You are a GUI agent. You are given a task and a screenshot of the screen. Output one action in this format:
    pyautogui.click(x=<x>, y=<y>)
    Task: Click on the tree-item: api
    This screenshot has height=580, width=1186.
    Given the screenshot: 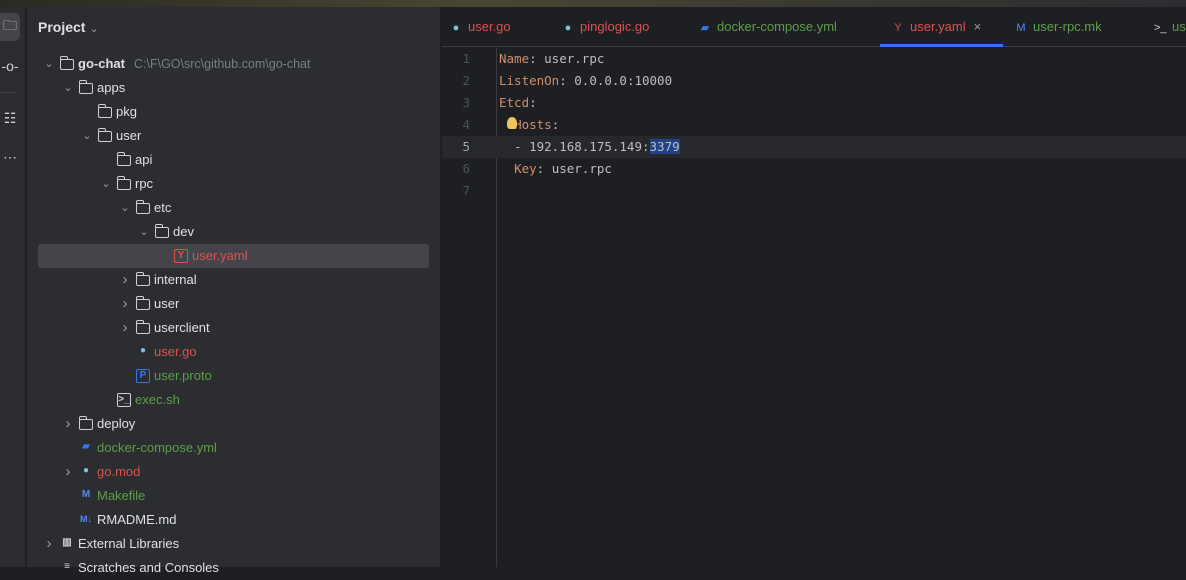 What is the action you would take?
    pyautogui.click(x=233, y=160)
    